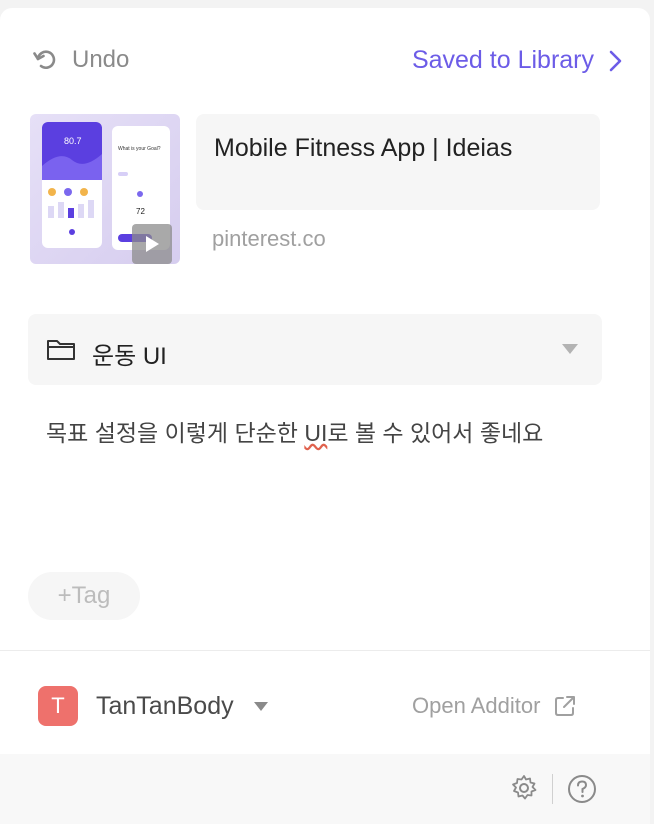 This screenshot has width=654, height=824. Describe the element at coordinates (175, 433) in the screenshot. I see `note-text-before: 목표 설정을 이렇게 단순한` at that location.